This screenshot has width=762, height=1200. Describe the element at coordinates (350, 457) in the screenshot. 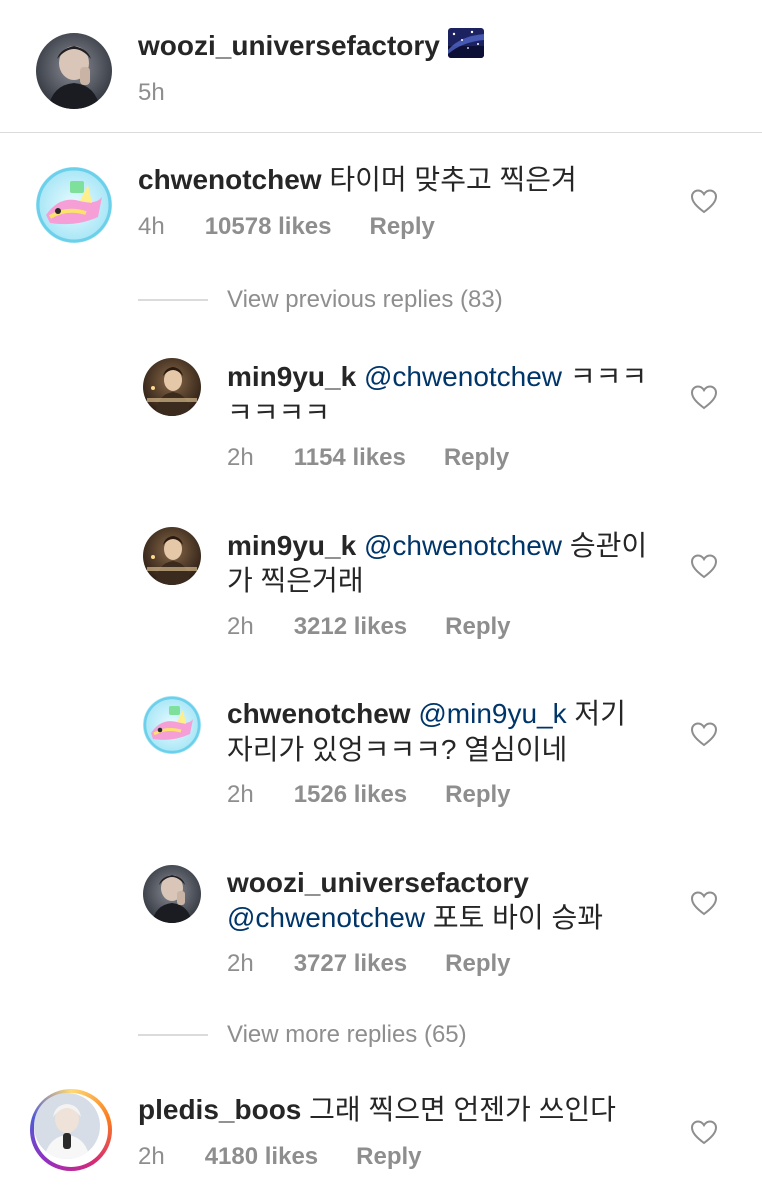

I see `reply-likes: 1154 likes` at that location.